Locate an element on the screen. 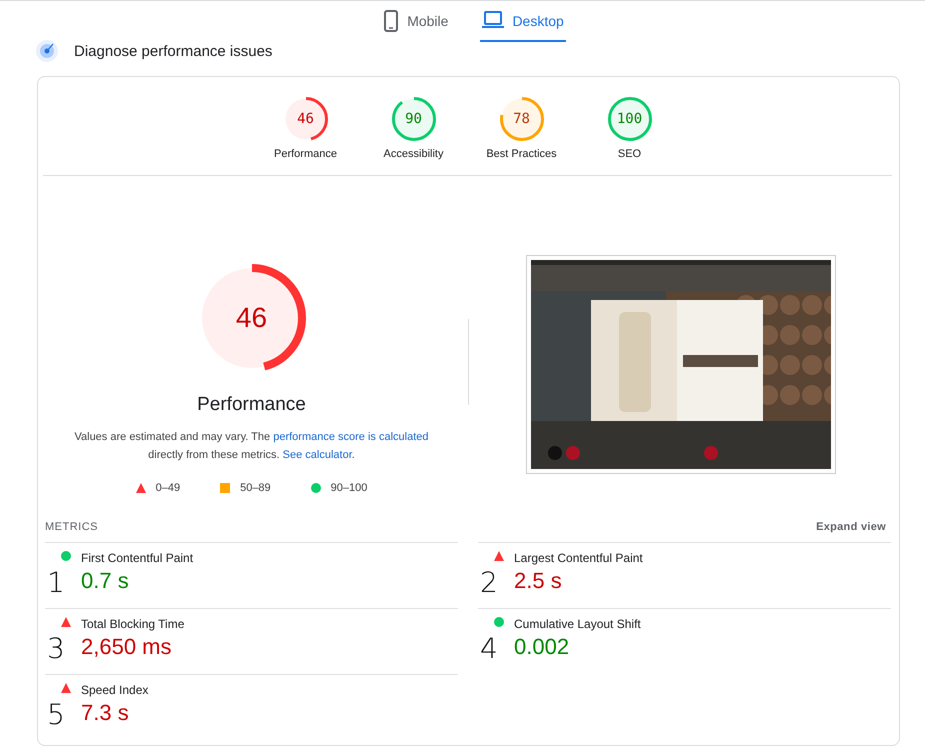 The height and width of the screenshot is (752, 925). expand-view-button: Expand view is located at coordinates (851, 527).